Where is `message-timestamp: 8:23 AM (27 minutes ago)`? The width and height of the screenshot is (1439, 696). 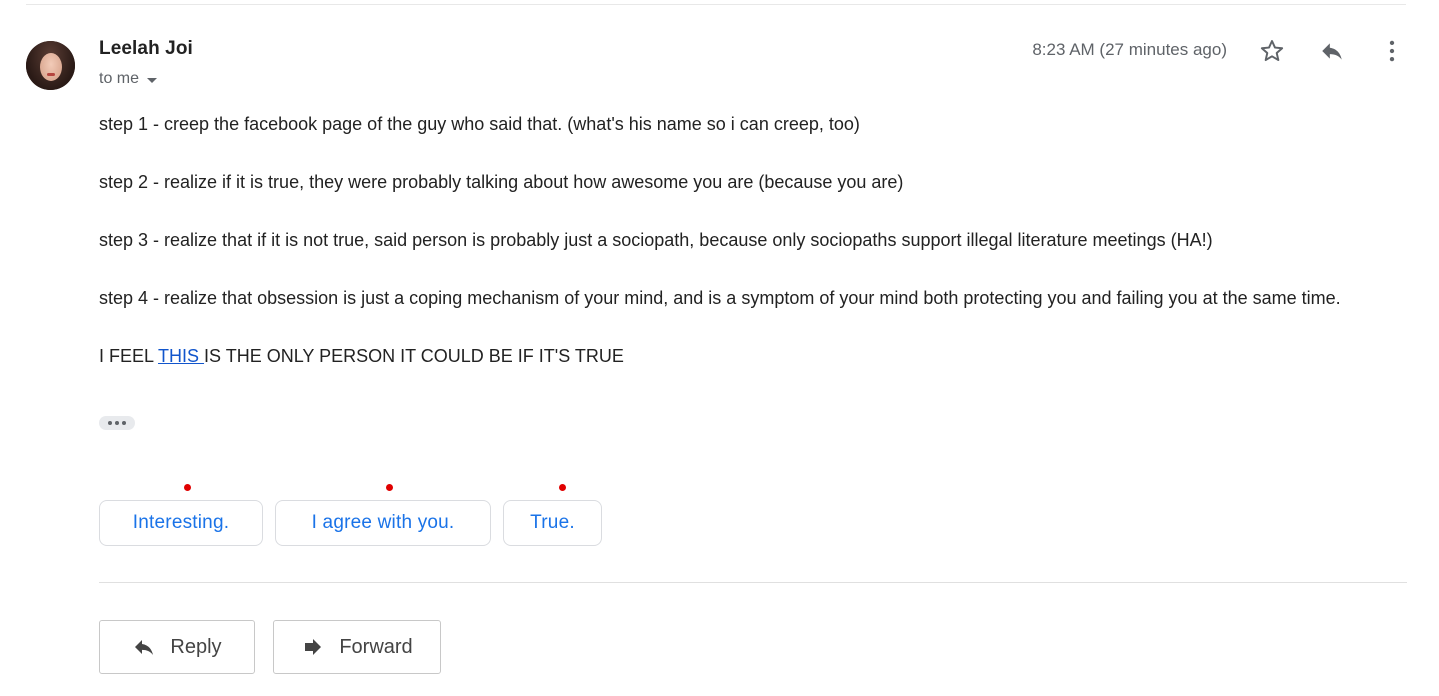 message-timestamp: 8:23 AM (27 minutes ago) is located at coordinates (1129, 49).